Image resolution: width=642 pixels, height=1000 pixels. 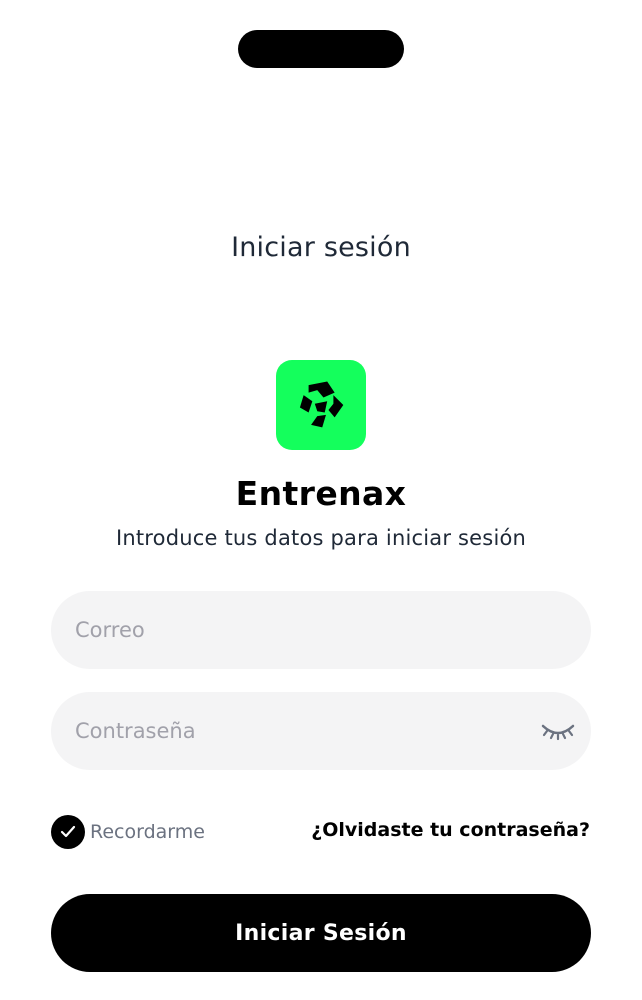 I want to click on remember-me-checkbox: Recordarme, so click(x=128, y=832).